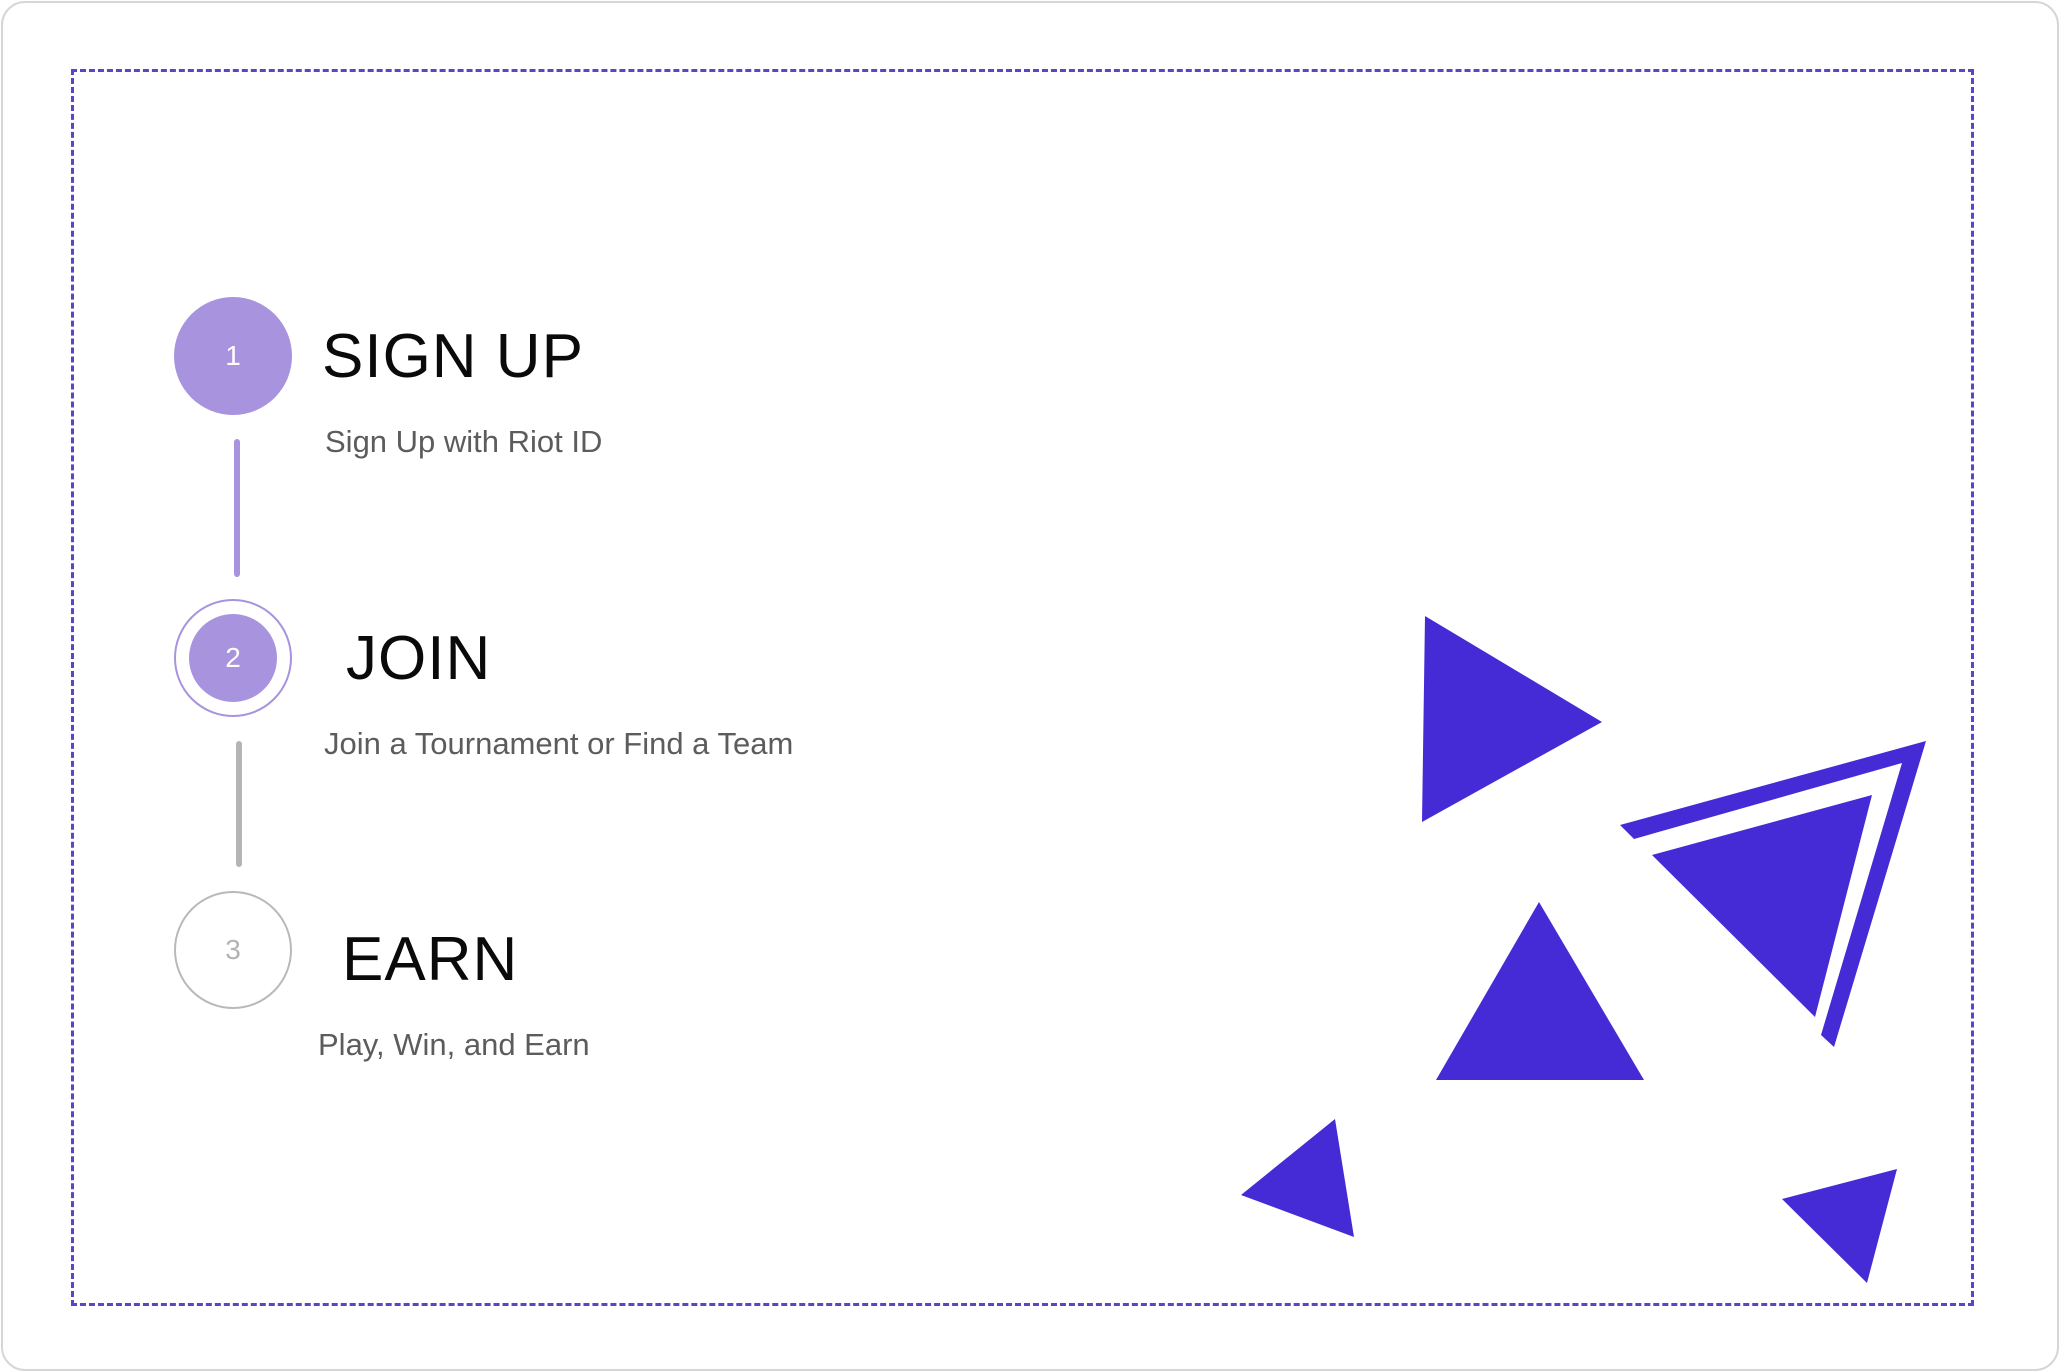 Image resolution: width=2060 pixels, height=1372 pixels. I want to click on step-2-badge: 2, so click(233, 658).